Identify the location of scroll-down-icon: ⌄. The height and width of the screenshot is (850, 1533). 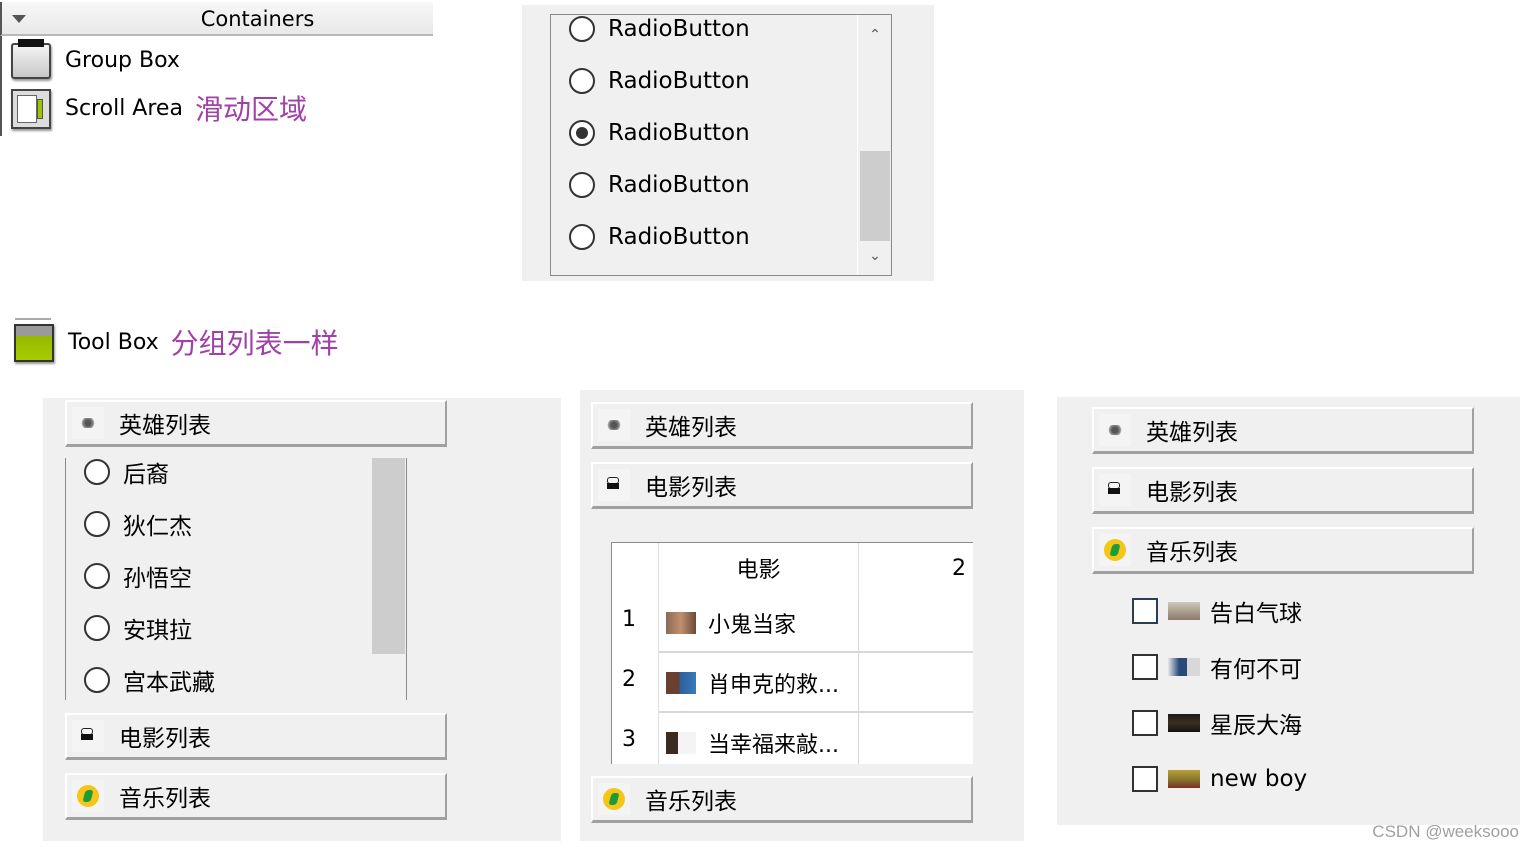
(874, 256).